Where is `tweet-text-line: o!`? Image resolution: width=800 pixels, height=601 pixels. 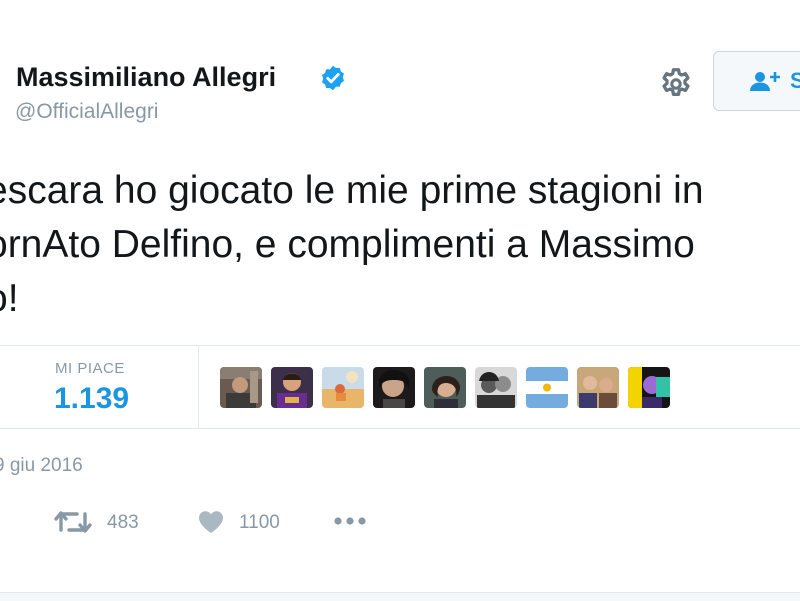
tweet-text-line: o! is located at coordinates (9, 298).